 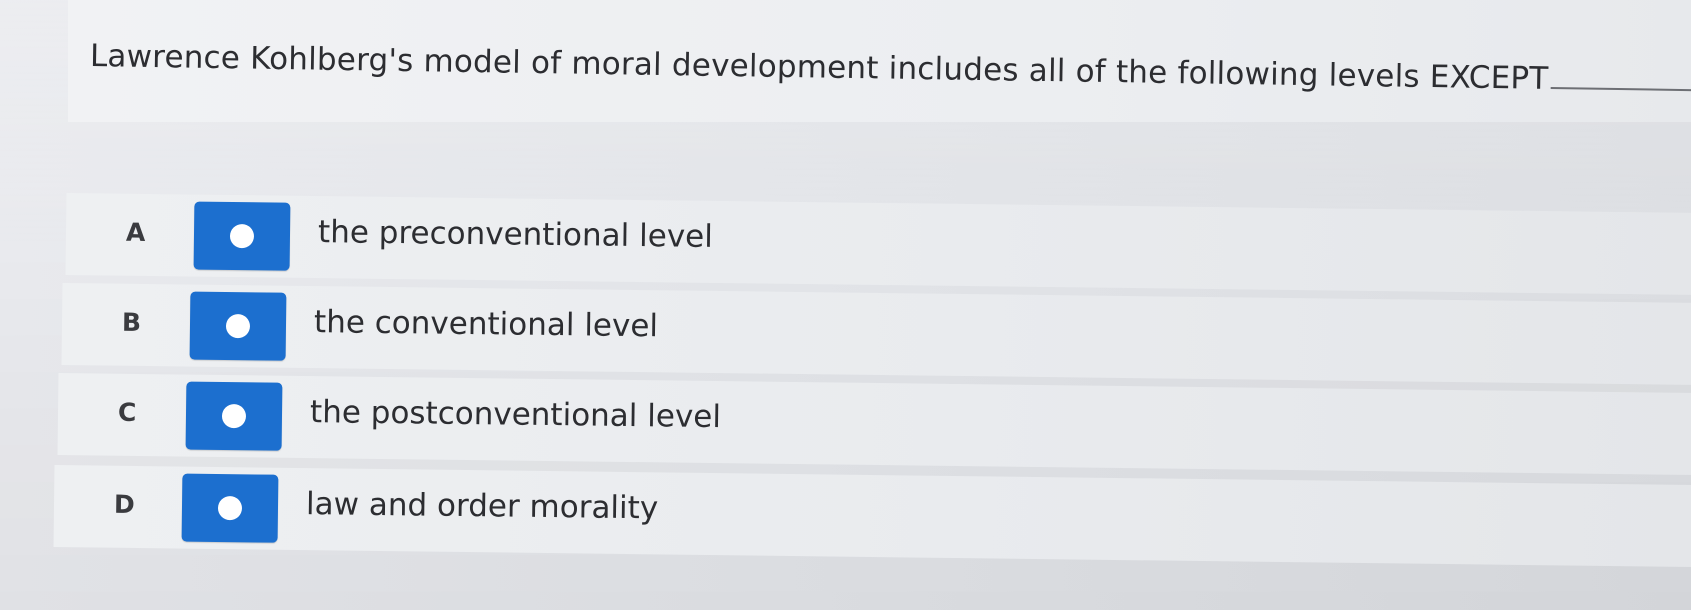 I want to click on option-d-radio-button, so click(x=230, y=508).